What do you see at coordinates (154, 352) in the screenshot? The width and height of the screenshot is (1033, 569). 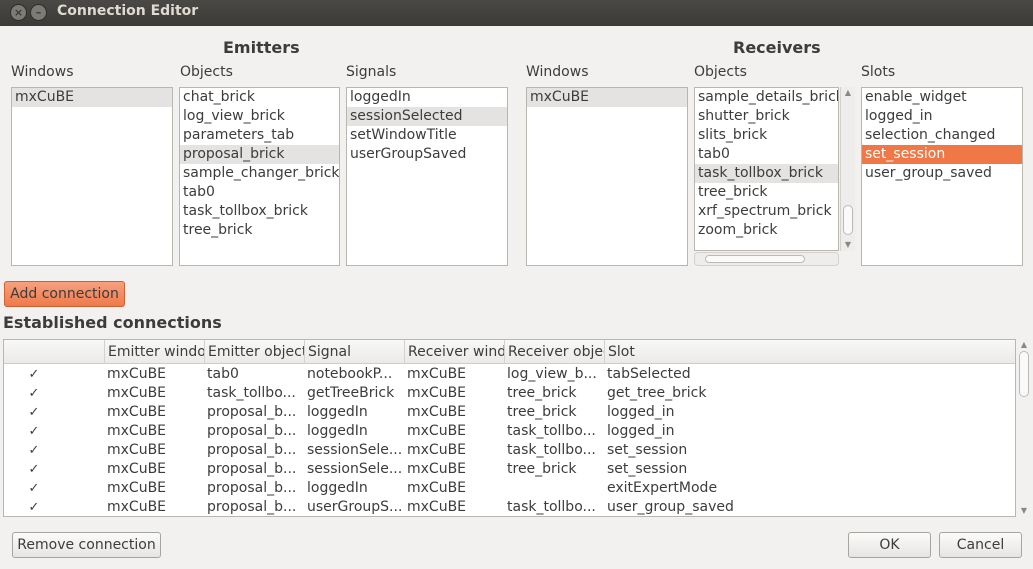 I see `column-header-emitter-window: Emitter window` at bounding box center [154, 352].